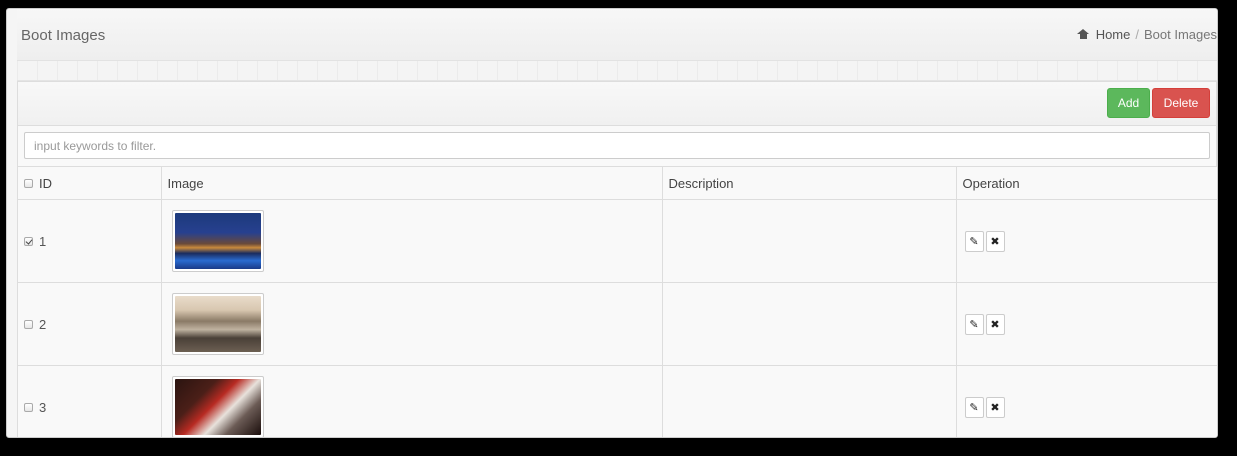  I want to click on delete-button: Delete, so click(1181, 103).